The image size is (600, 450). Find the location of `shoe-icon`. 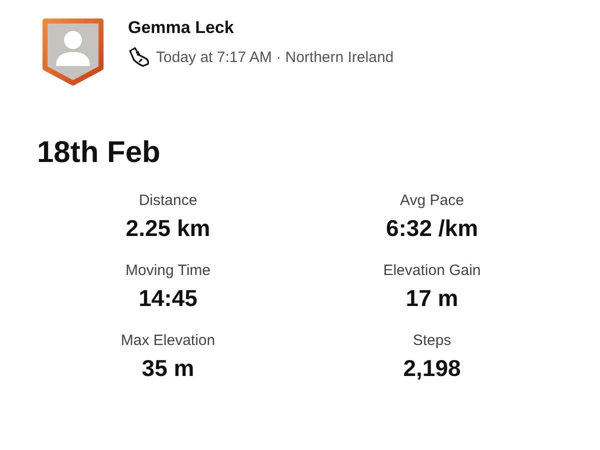

shoe-icon is located at coordinates (139, 57).